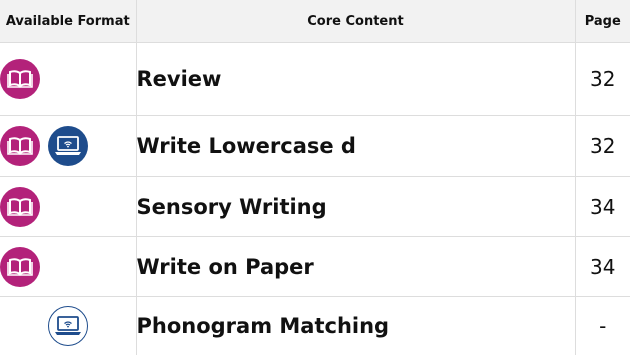 The width and height of the screenshot is (630, 355). Describe the element at coordinates (355, 207) in the screenshot. I see `core-content-title: Sensory Writing` at that location.